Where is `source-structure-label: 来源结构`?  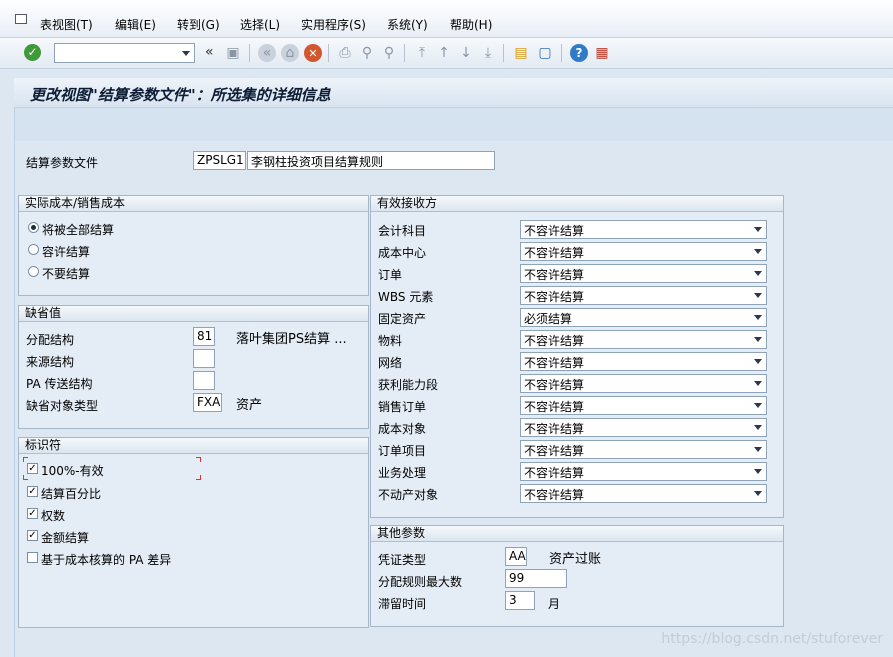 source-structure-label: 来源结构 is located at coordinates (50, 362).